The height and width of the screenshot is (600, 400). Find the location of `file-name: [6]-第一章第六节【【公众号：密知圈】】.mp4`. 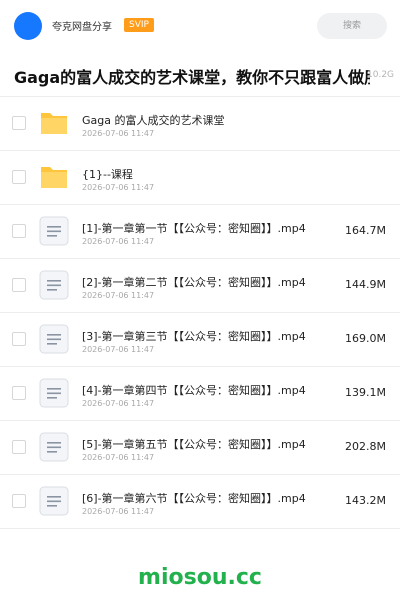

file-name: [6]-第一章第六节【【公众号：密知圈】】.mp4 is located at coordinates (194, 498).